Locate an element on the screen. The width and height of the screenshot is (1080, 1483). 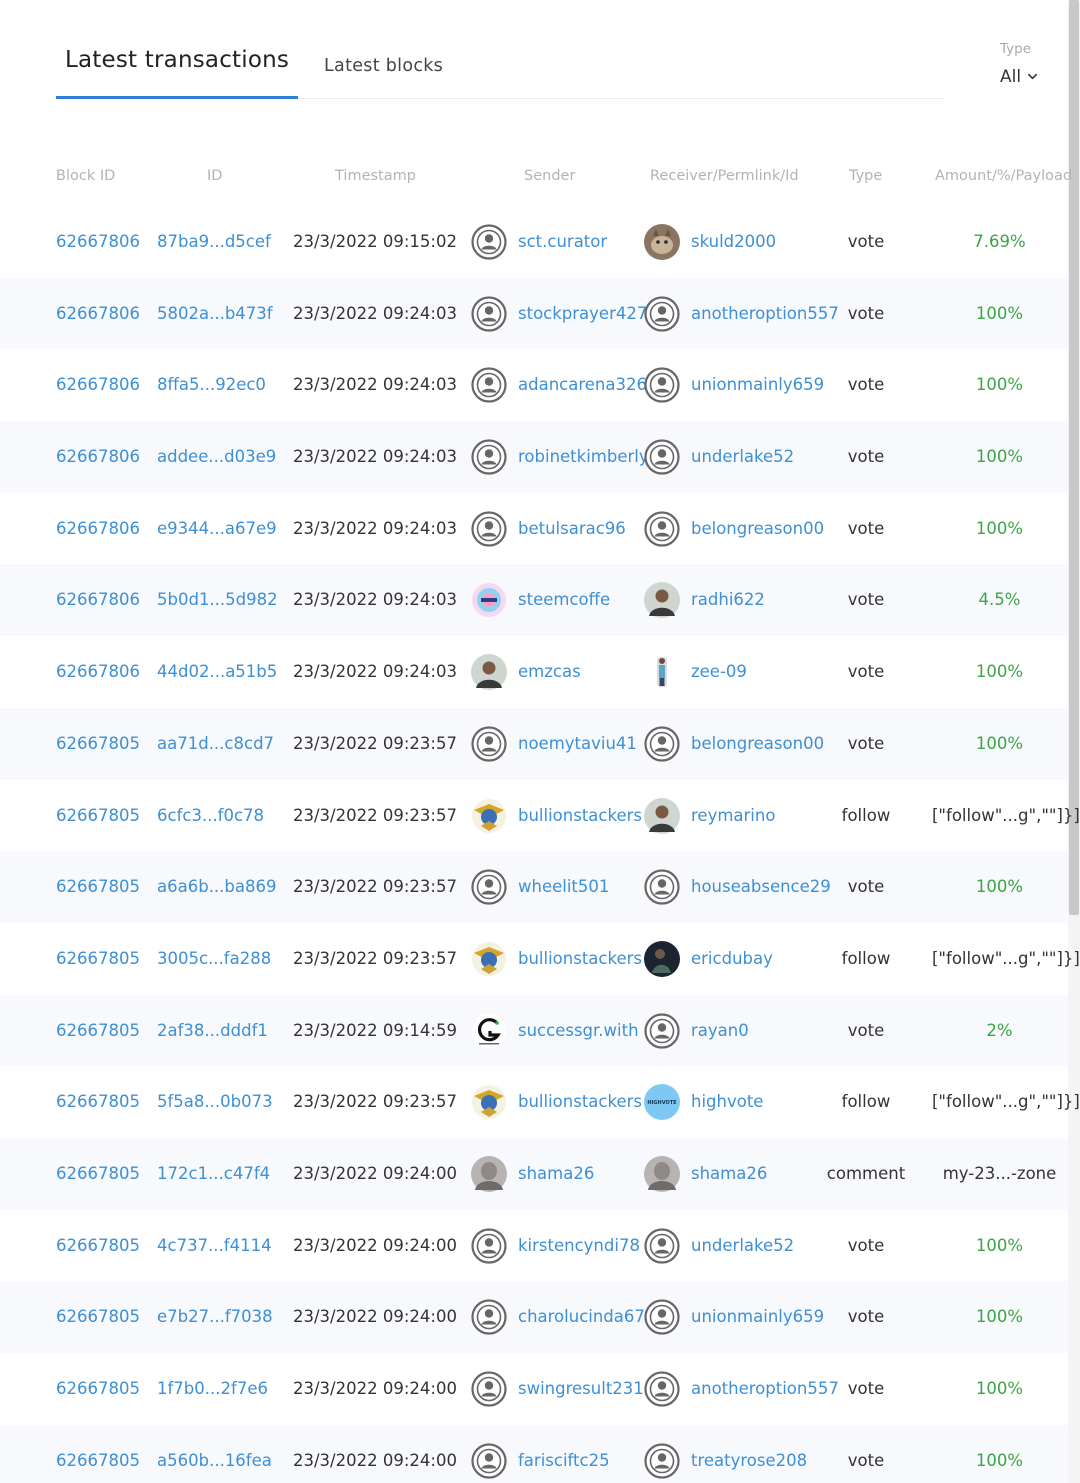
transaction-id-link: e9344...a67e9 is located at coordinates (217, 529).